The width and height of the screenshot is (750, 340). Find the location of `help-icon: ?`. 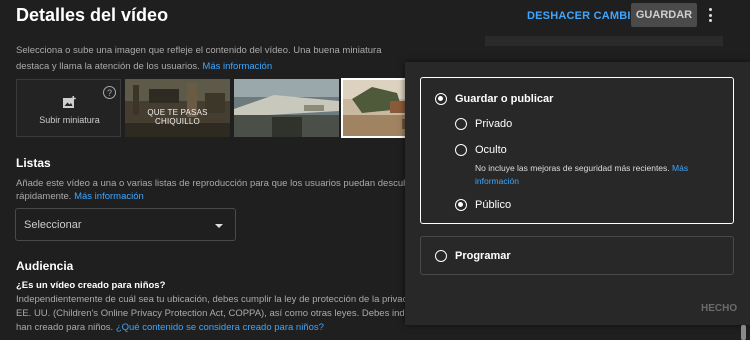

help-icon: ? is located at coordinates (109, 92).